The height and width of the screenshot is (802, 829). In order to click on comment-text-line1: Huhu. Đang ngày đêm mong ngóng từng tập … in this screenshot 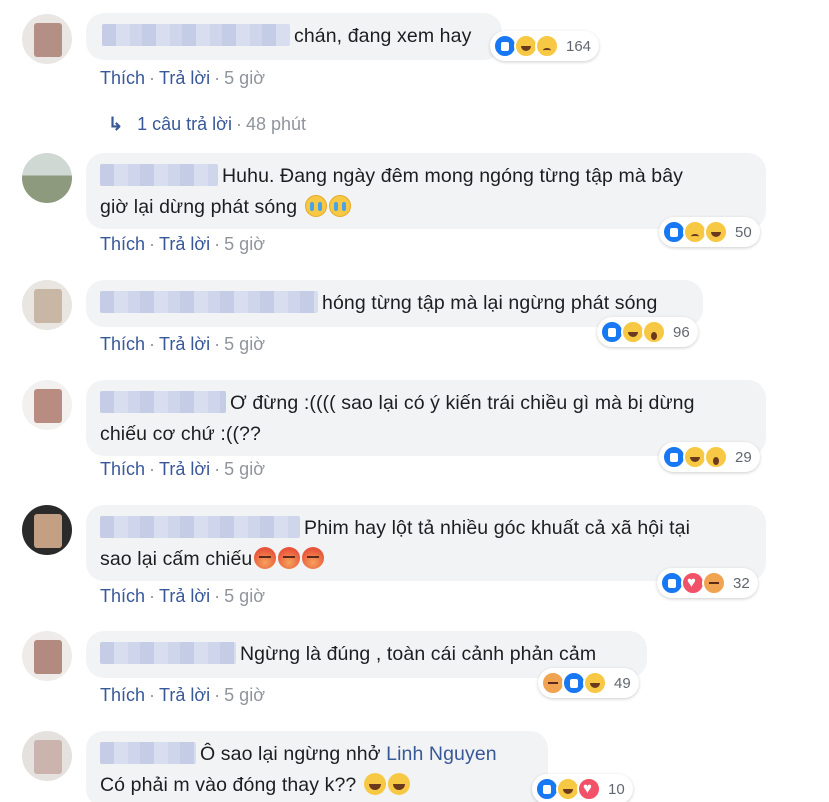, I will do `click(453, 176)`.